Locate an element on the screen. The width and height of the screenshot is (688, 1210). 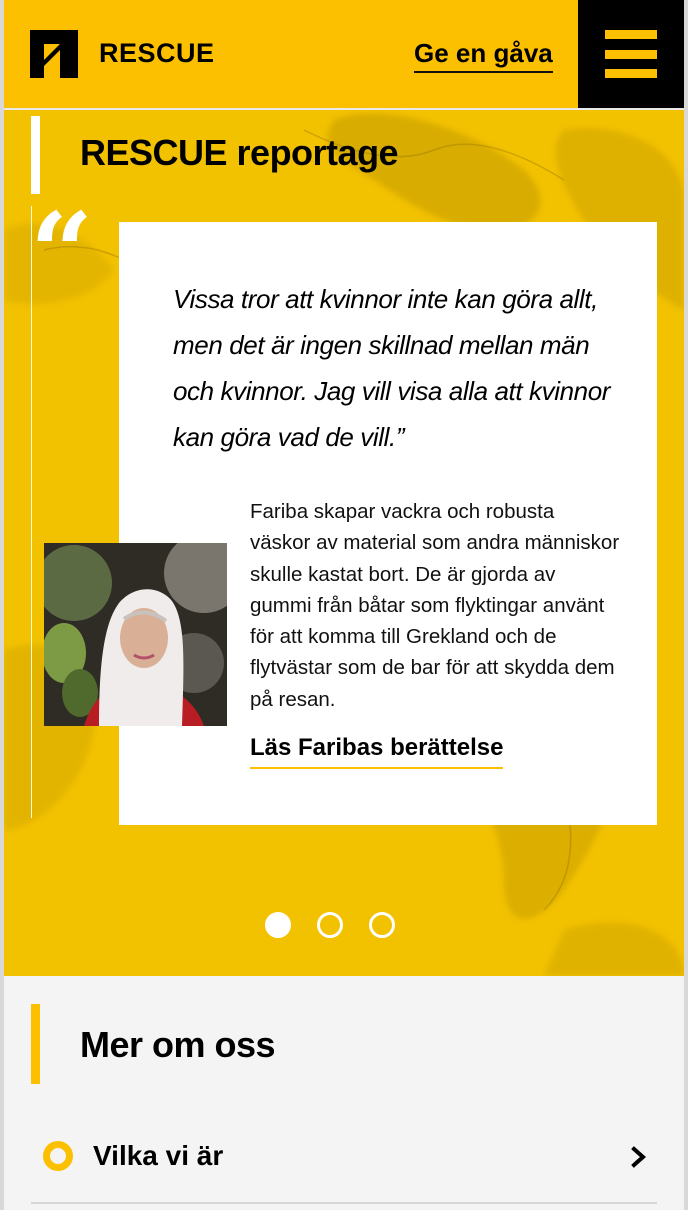
more-title: Mer om oss is located at coordinates (178, 1044).